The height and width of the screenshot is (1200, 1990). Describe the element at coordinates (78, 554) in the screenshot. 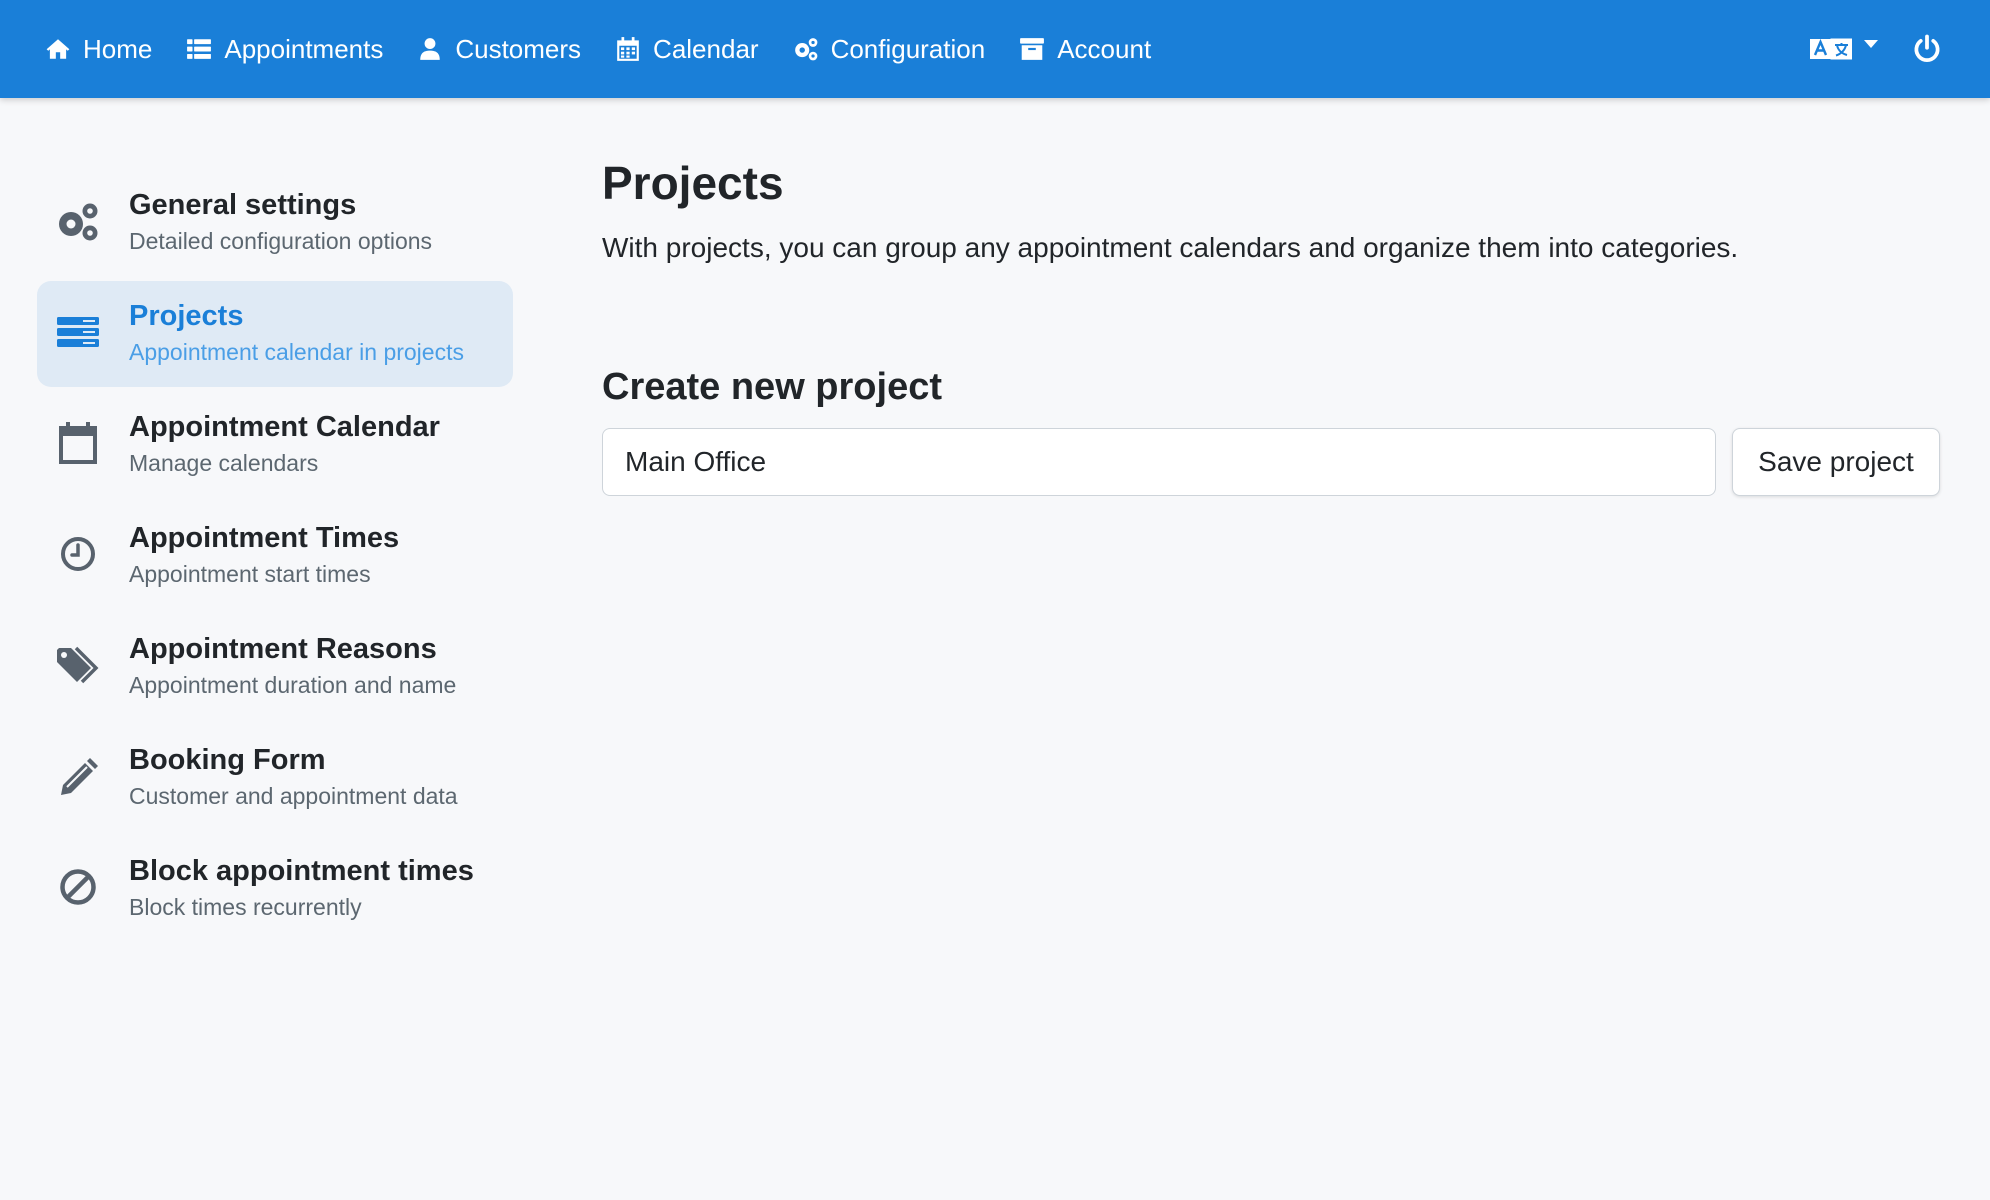

I see `clock-icon` at that location.